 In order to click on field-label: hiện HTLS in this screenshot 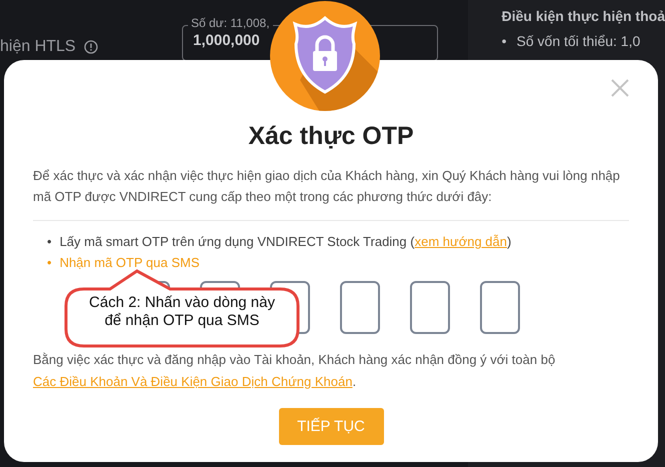, I will do `click(38, 47)`.